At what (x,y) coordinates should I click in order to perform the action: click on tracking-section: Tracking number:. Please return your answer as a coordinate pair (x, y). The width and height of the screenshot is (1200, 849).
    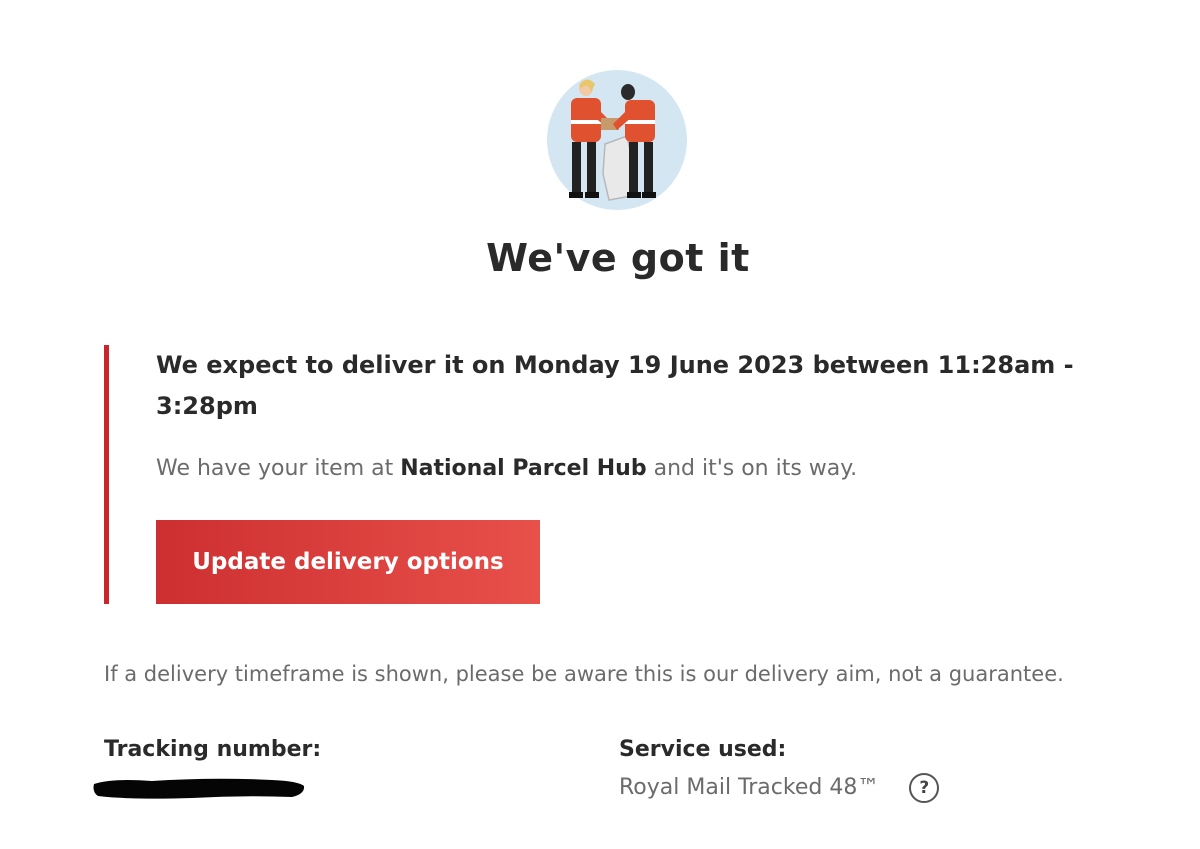
    Looking at the image, I should click on (298, 766).